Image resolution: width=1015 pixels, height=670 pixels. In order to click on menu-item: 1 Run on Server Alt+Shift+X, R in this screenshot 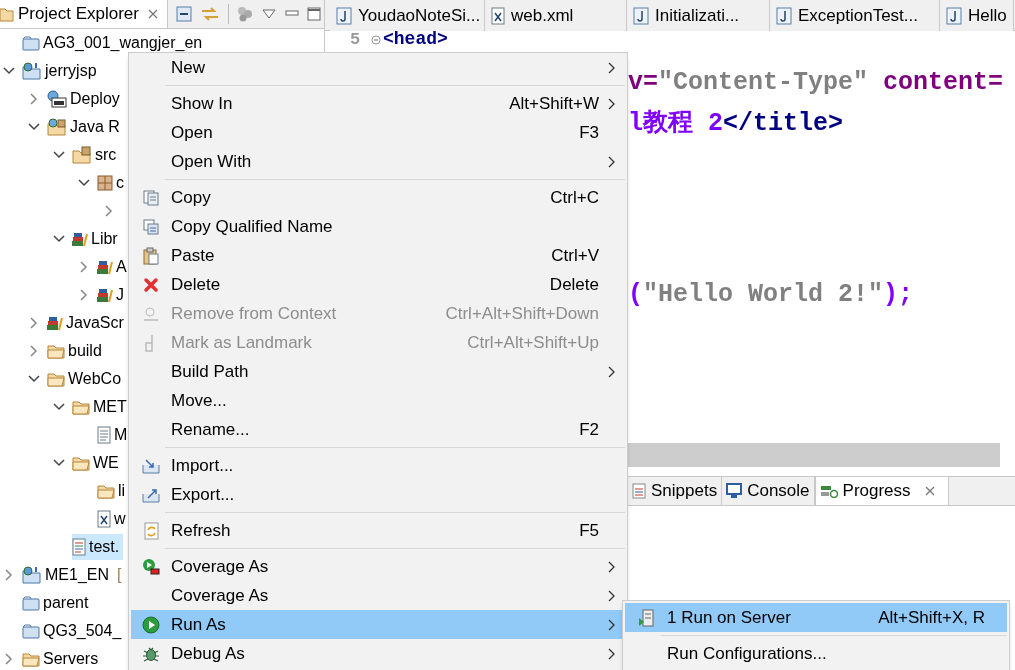, I will do `click(816, 617)`.